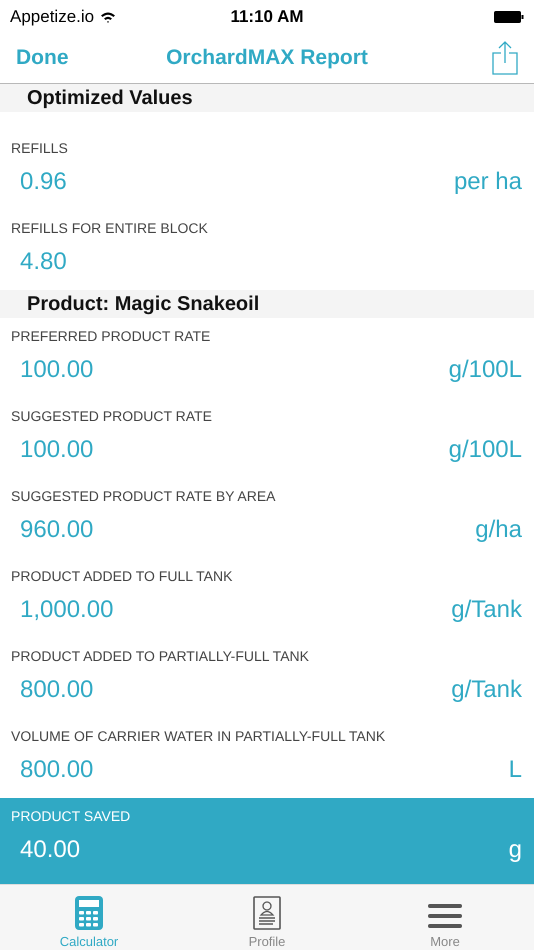  Describe the element at coordinates (121, 576) in the screenshot. I see `field-label: PRODUCT ADDED TO FULL TANK` at that location.